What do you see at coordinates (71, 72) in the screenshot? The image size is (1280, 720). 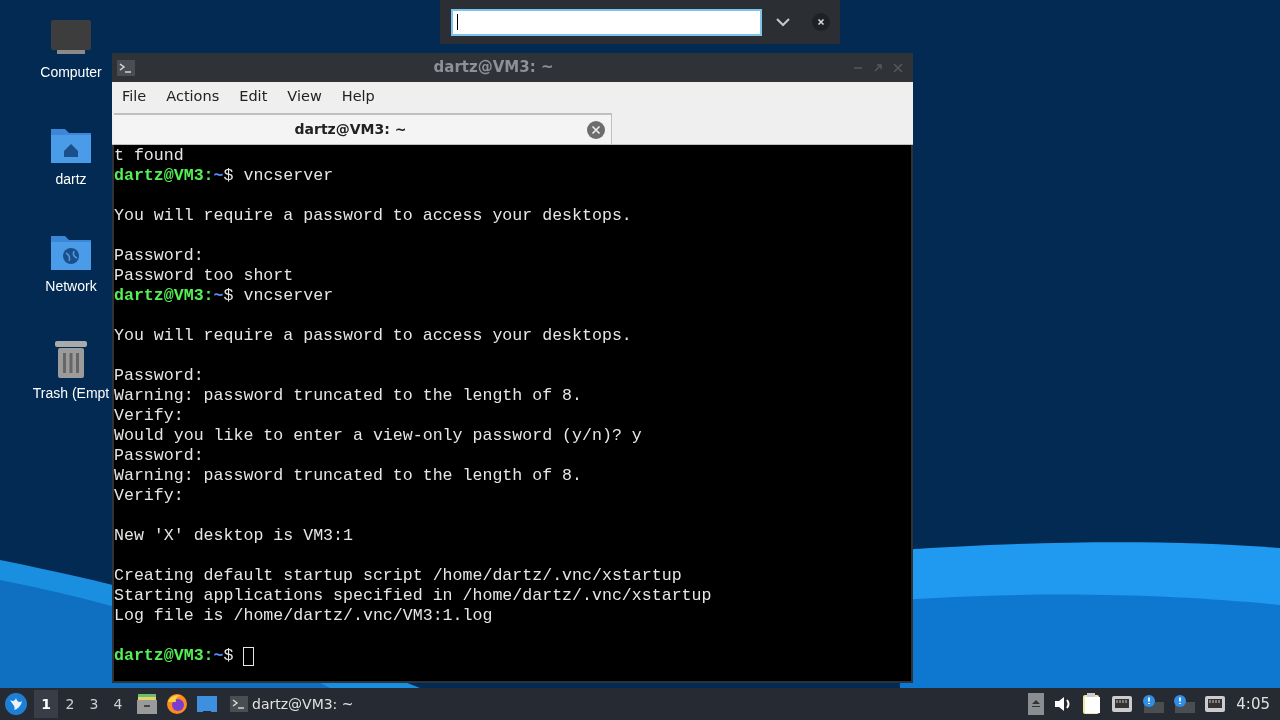 I see `icon-label: Computer` at bounding box center [71, 72].